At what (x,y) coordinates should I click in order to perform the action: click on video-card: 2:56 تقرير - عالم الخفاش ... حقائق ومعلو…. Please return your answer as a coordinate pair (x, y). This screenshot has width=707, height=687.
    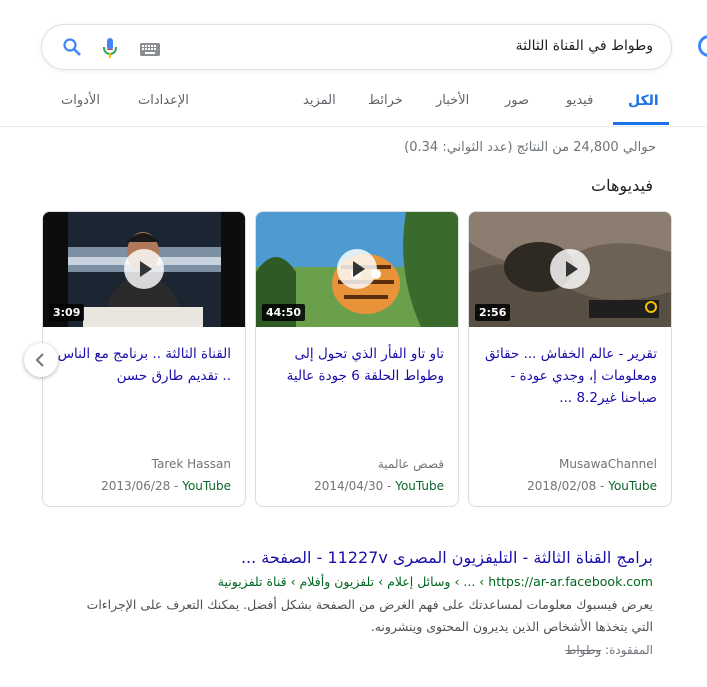
    Looking at the image, I should click on (570, 359).